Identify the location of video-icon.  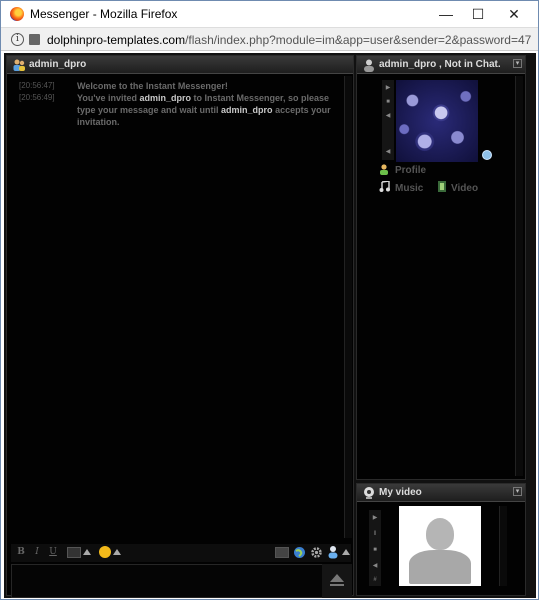
(442, 186).